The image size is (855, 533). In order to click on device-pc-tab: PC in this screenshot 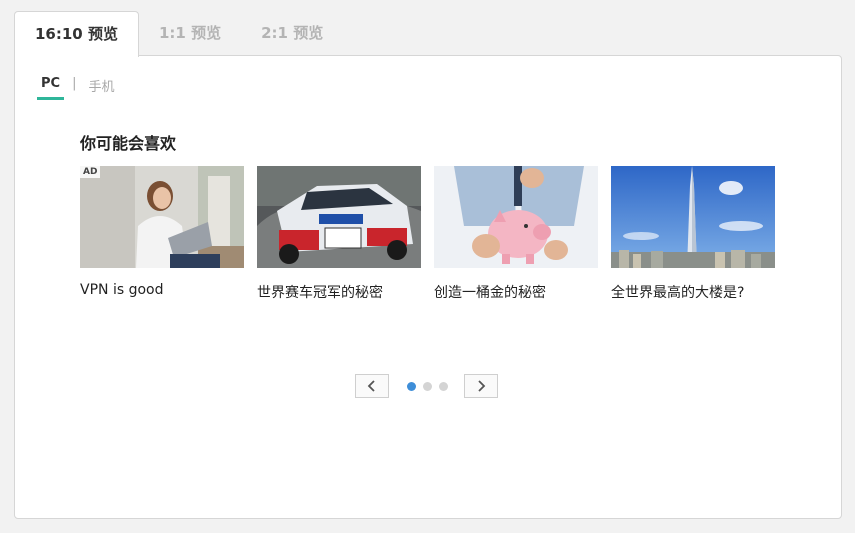, I will do `click(51, 88)`.